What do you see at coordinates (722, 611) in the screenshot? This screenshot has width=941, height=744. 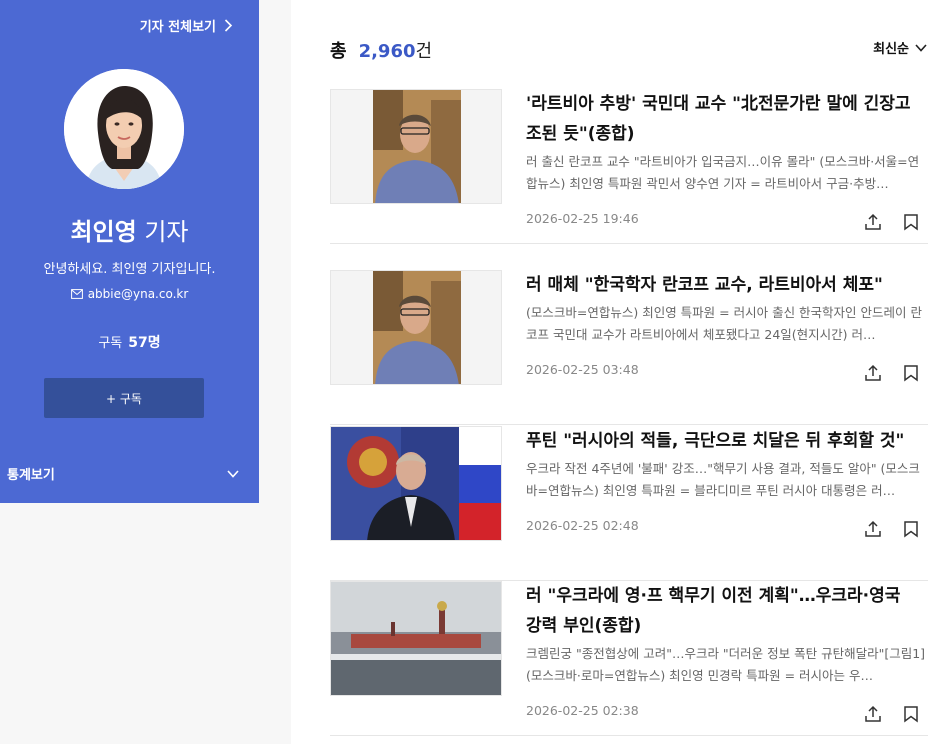 I see `article-title: 러 "우크라에 영·프 핵무기 이전 계획"…우크라·영국 강력 부인(종합)` at bounding box center [722, 611].